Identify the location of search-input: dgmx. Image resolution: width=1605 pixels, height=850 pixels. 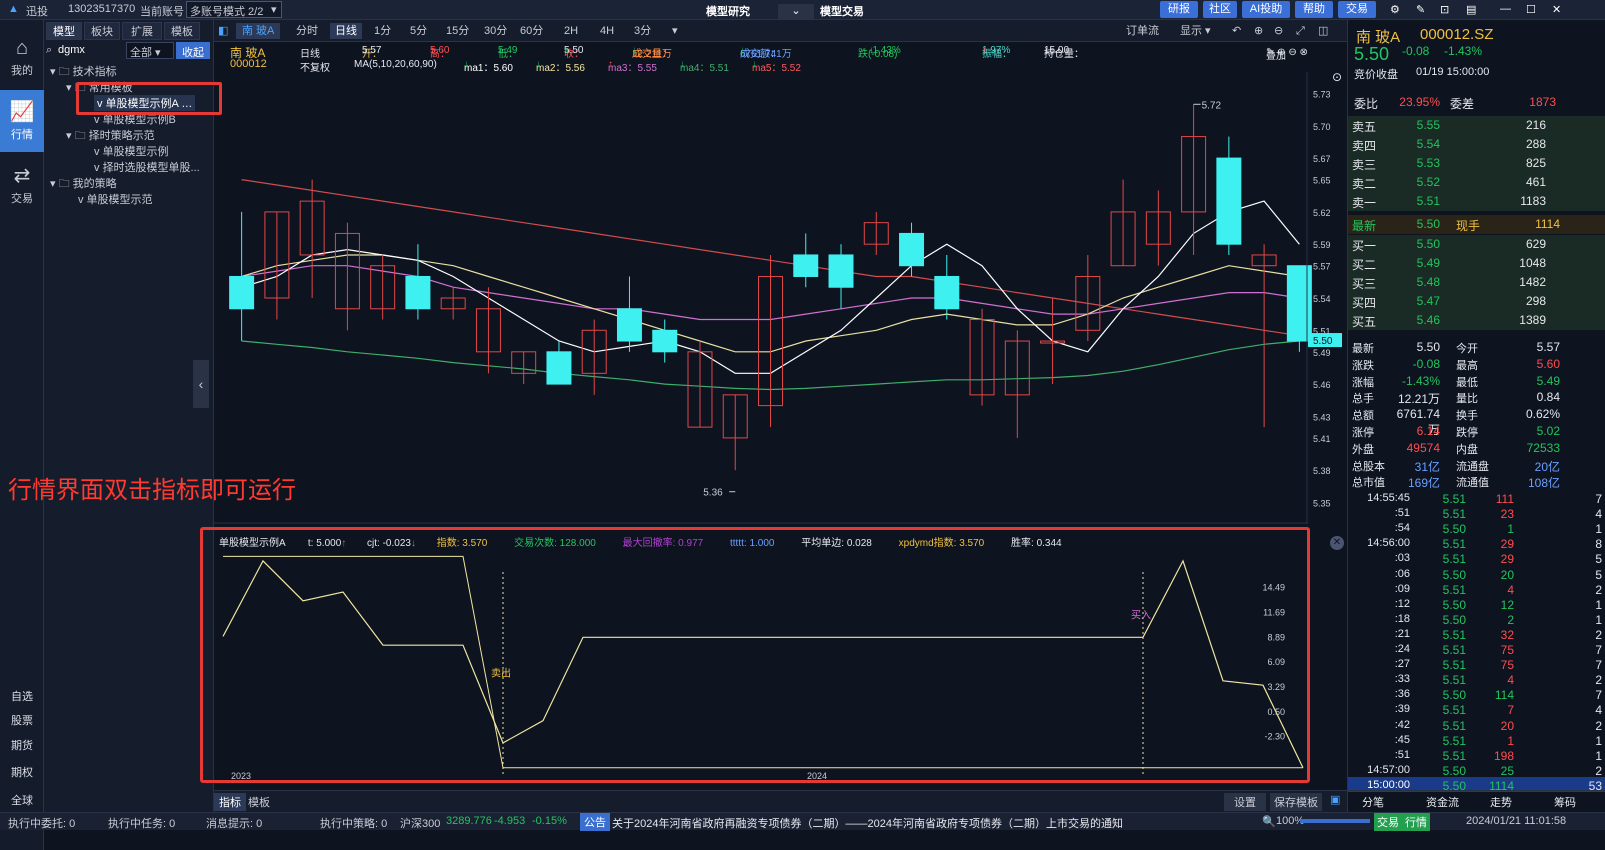
(71, 50).